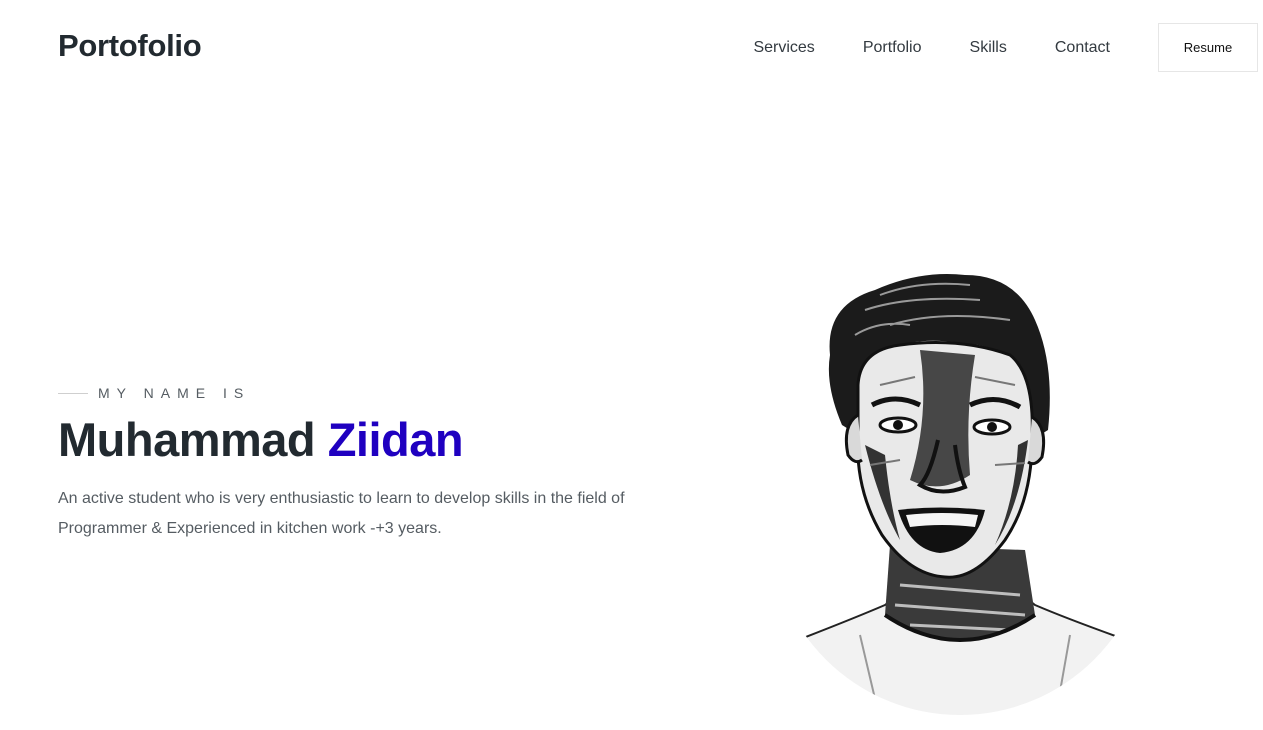 This screenshot has height=730, width=1263. Describe the element at coordinates (174, 393) in the screenshot. I see `eyebrow-text: MY NAME IS` at that location.